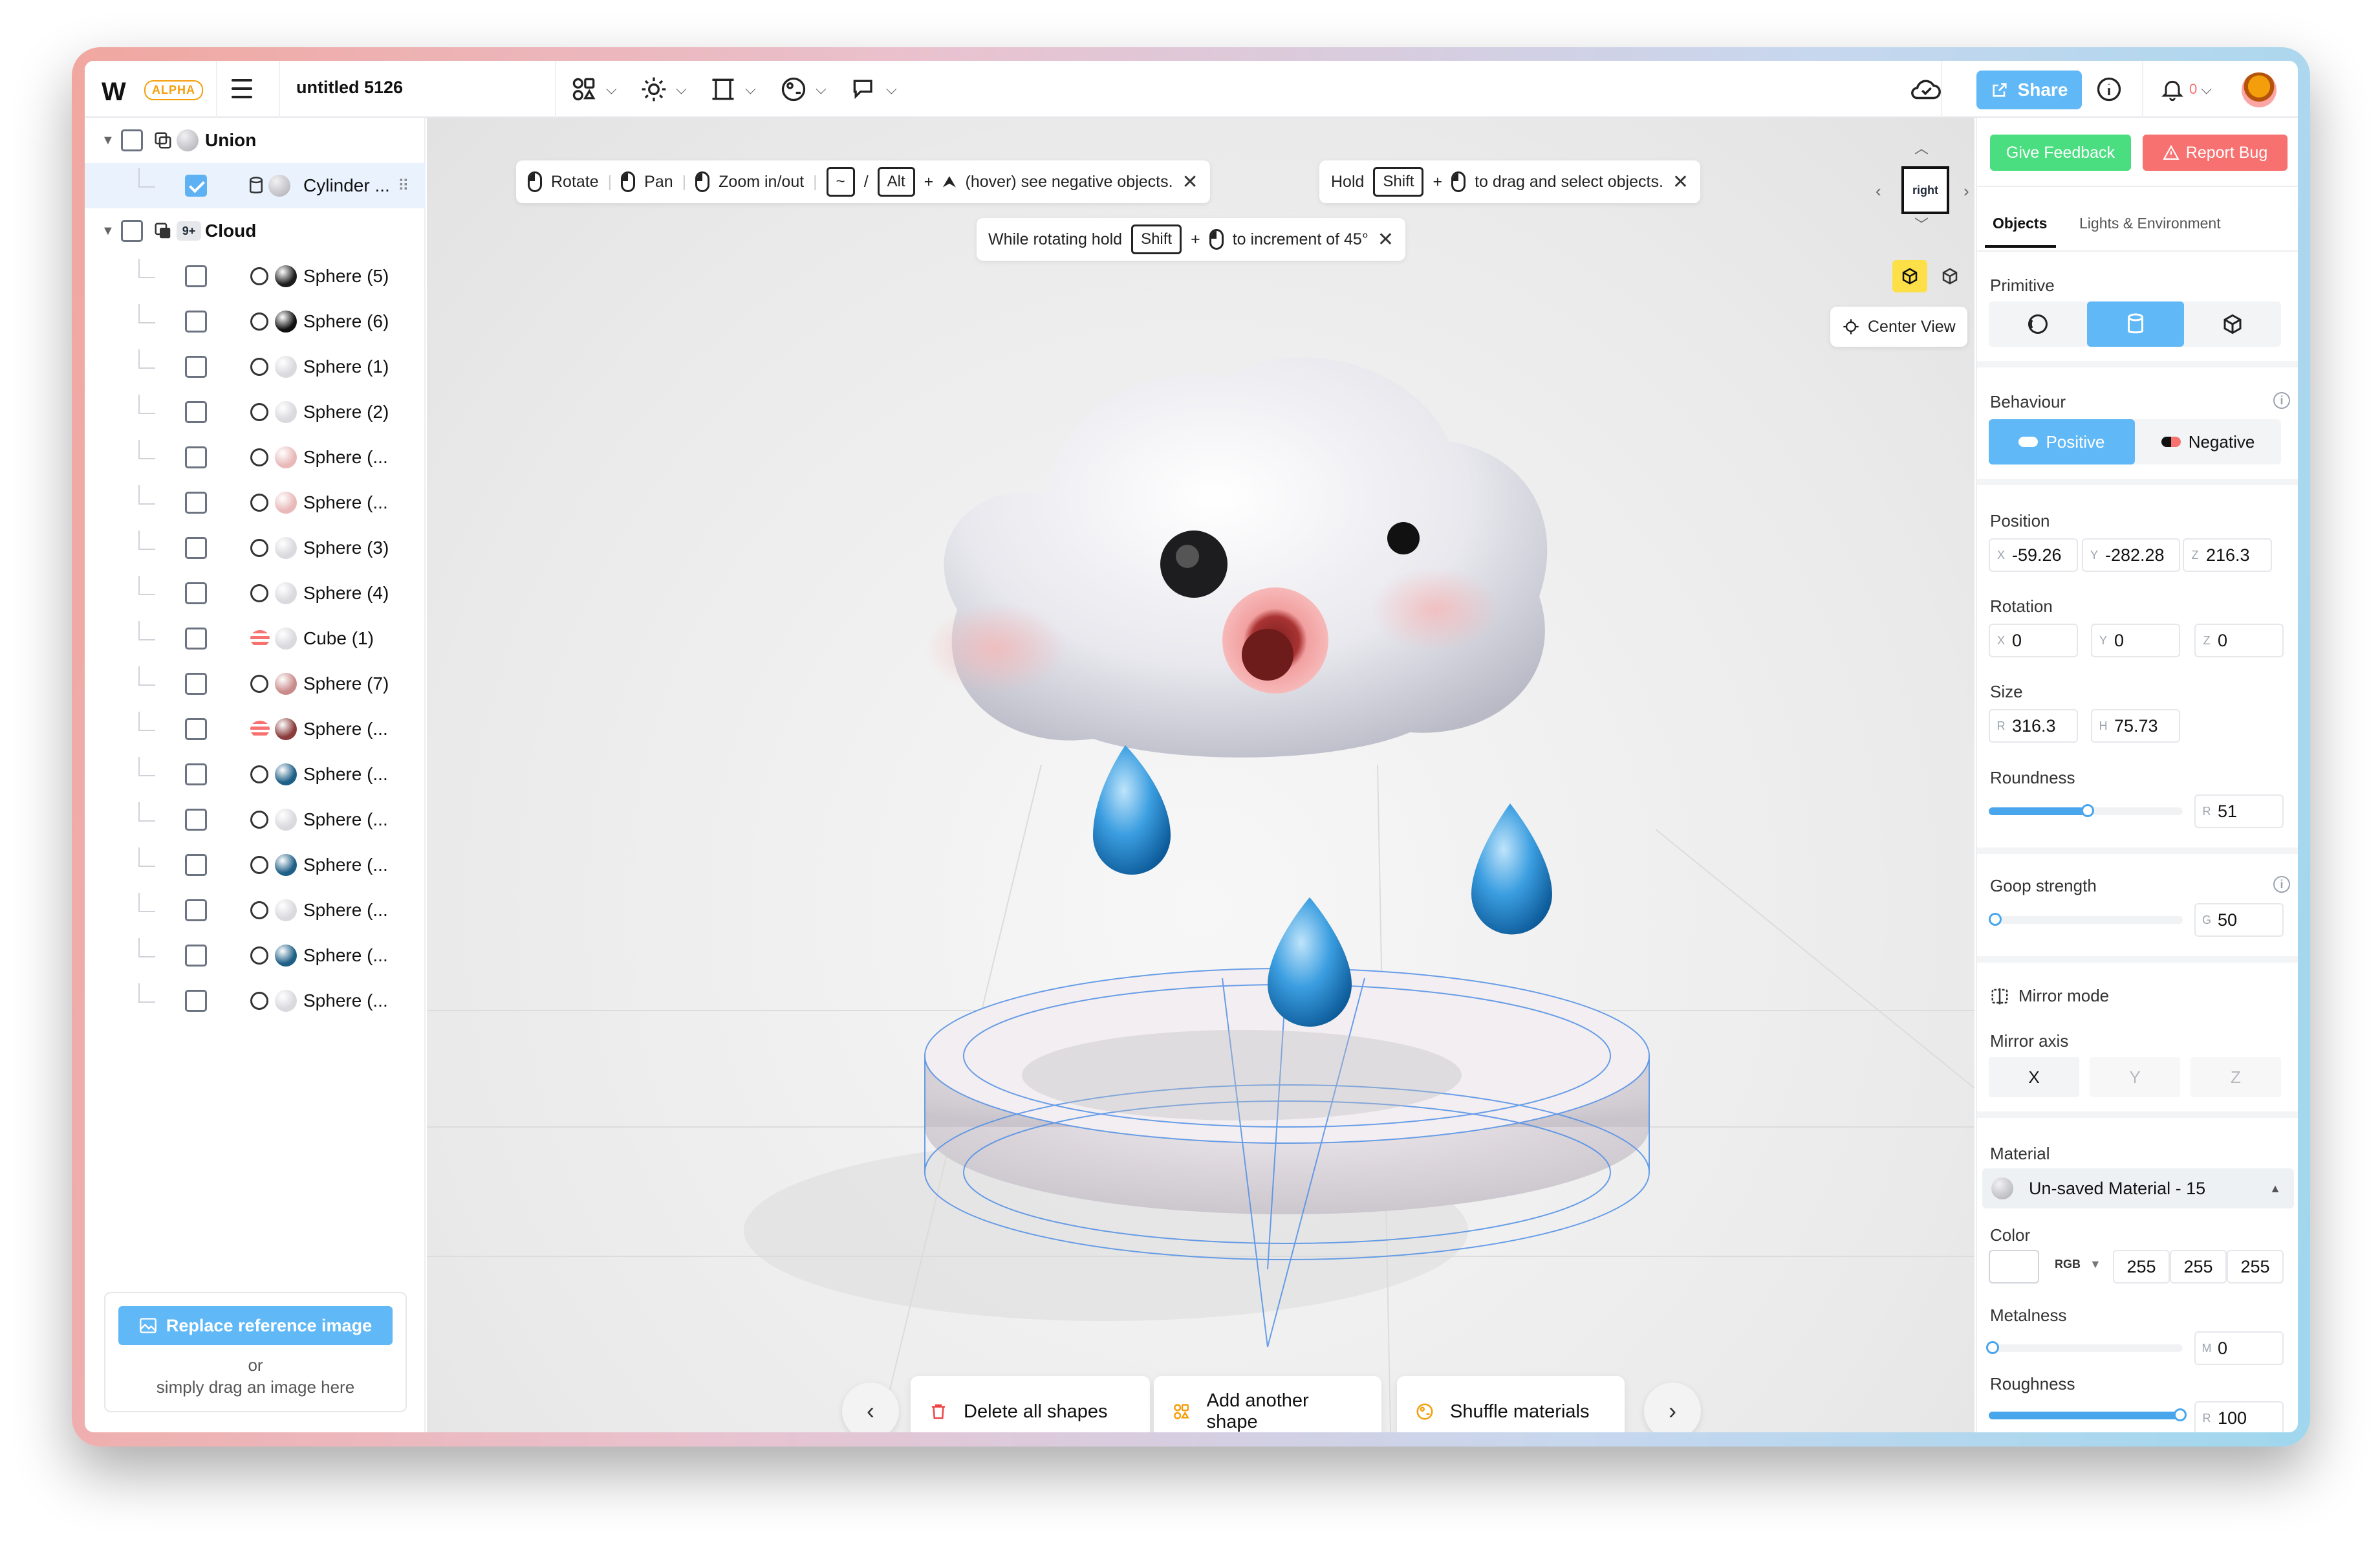  What do you see at coordinates (2227, 555) in the screenshot?
I see `position-z-field: Z 216.3` at bounding box center [2227, 555].